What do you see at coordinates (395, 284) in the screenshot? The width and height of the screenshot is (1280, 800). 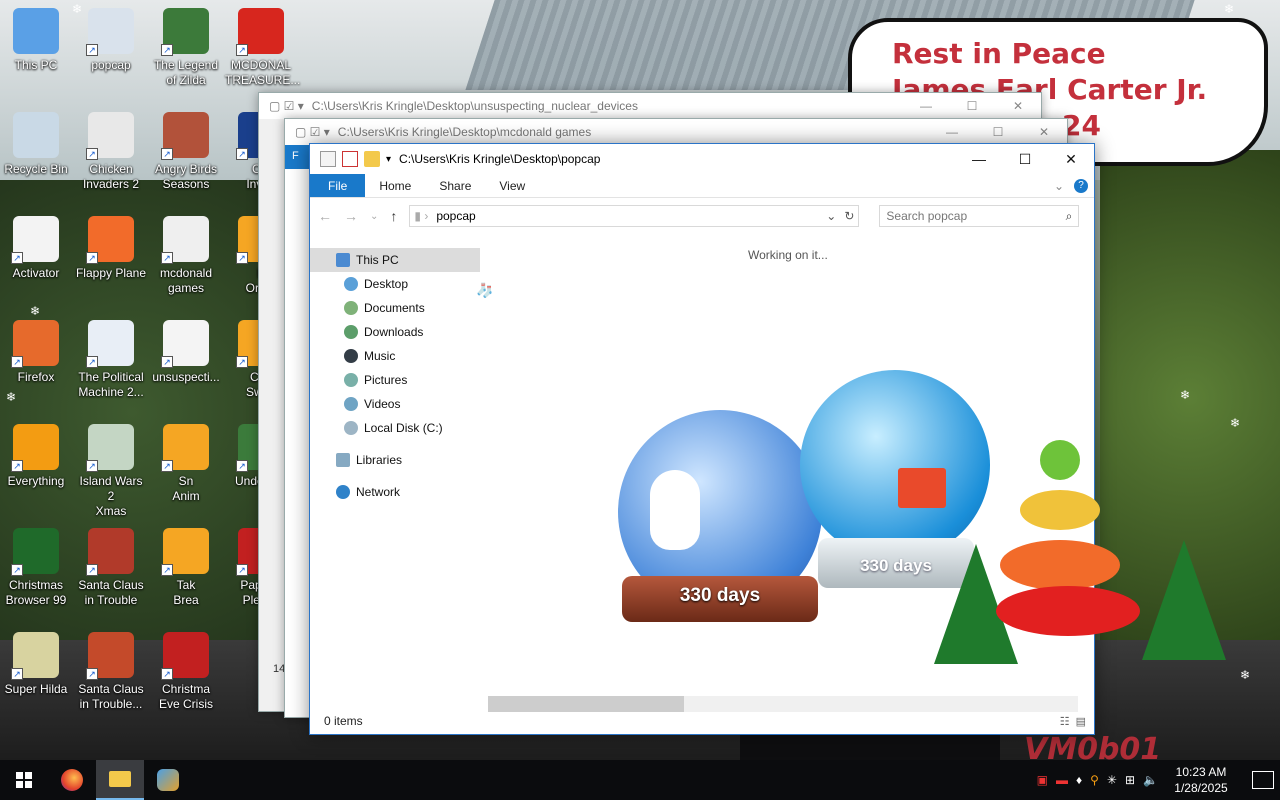 I see `nav-item-desktop: Desktop` at bounding box center [395, 284].